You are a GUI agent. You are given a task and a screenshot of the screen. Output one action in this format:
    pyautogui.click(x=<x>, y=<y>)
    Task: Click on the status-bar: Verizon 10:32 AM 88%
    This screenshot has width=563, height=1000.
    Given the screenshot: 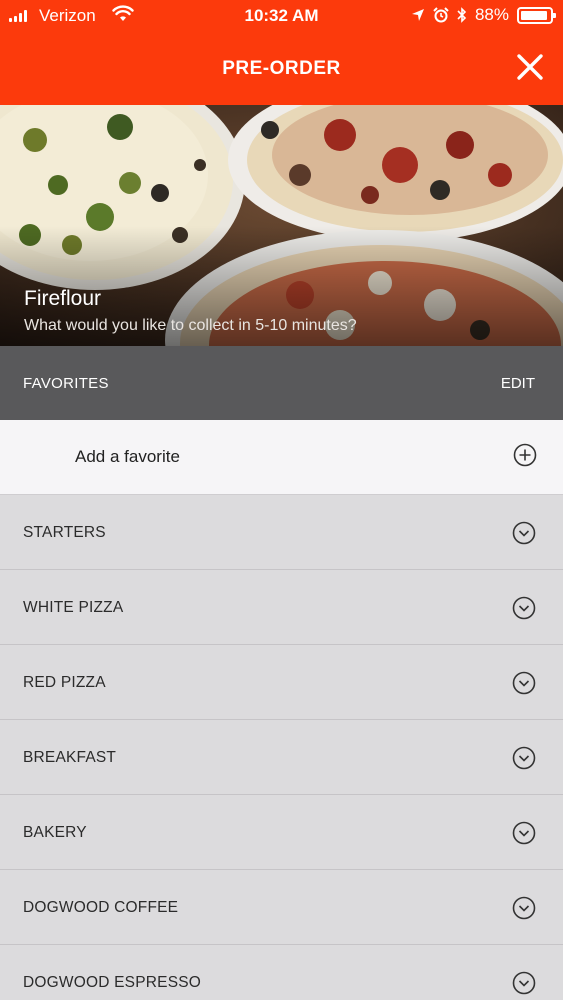 What is the action you would take?
    pyautogui.click(x=281, y=17)
    